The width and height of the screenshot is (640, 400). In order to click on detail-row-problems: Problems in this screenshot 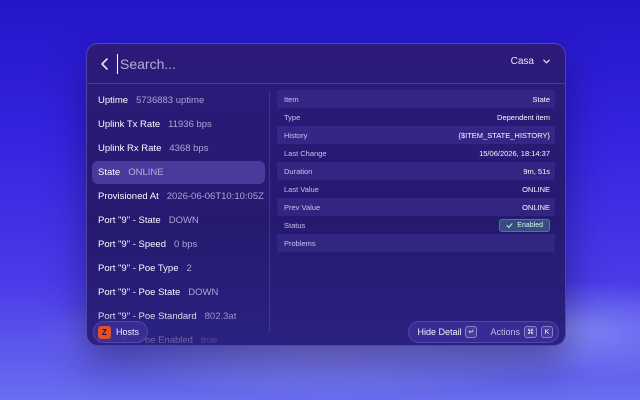, I will do `click(416, 243)`.